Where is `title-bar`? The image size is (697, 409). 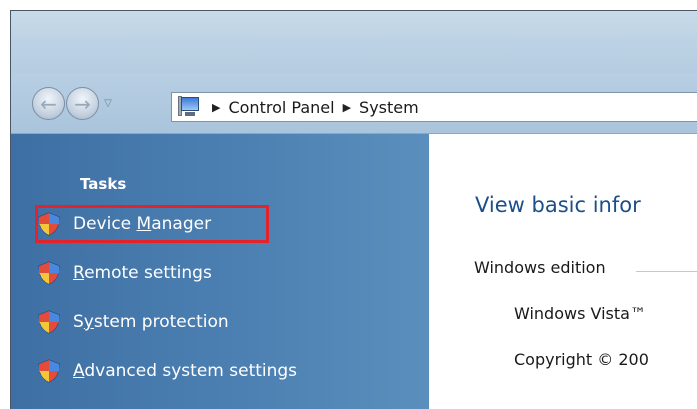
title-bar is located at coordinates (354, 42).